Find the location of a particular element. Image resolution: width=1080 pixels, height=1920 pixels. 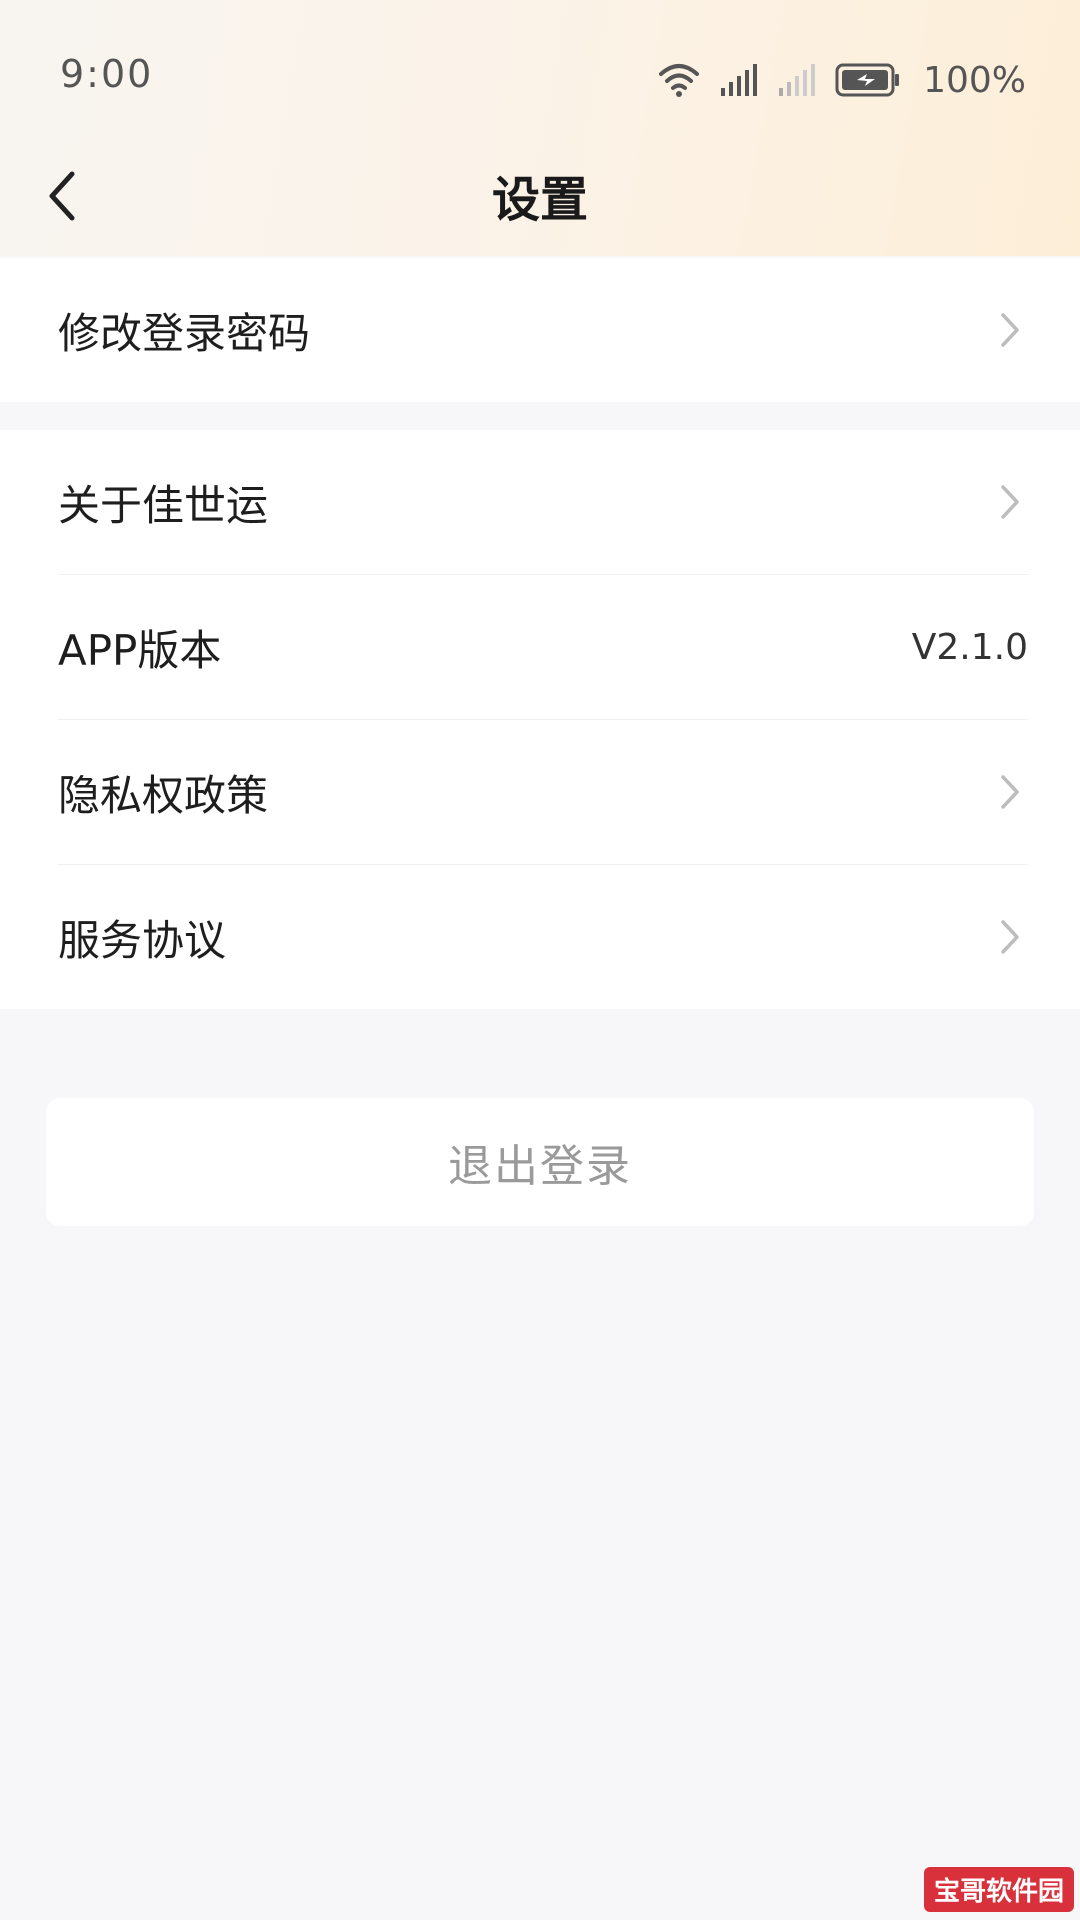

row-label: 服务协议 is located at coordinates (142, 940).